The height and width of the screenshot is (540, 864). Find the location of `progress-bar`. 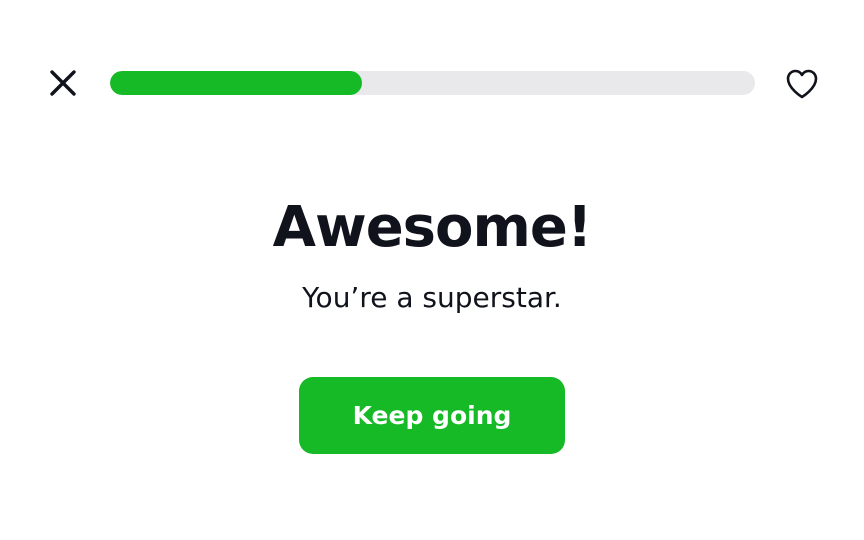

progress-bar is located at coordinates (432, 83).